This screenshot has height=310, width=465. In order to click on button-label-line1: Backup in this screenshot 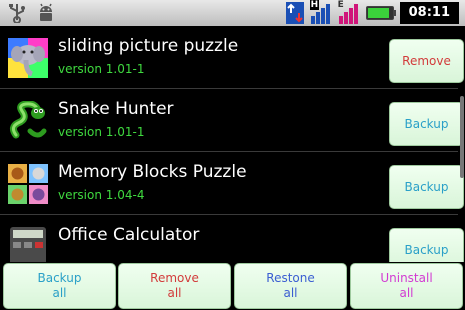, I will do `click(59, 278)`.